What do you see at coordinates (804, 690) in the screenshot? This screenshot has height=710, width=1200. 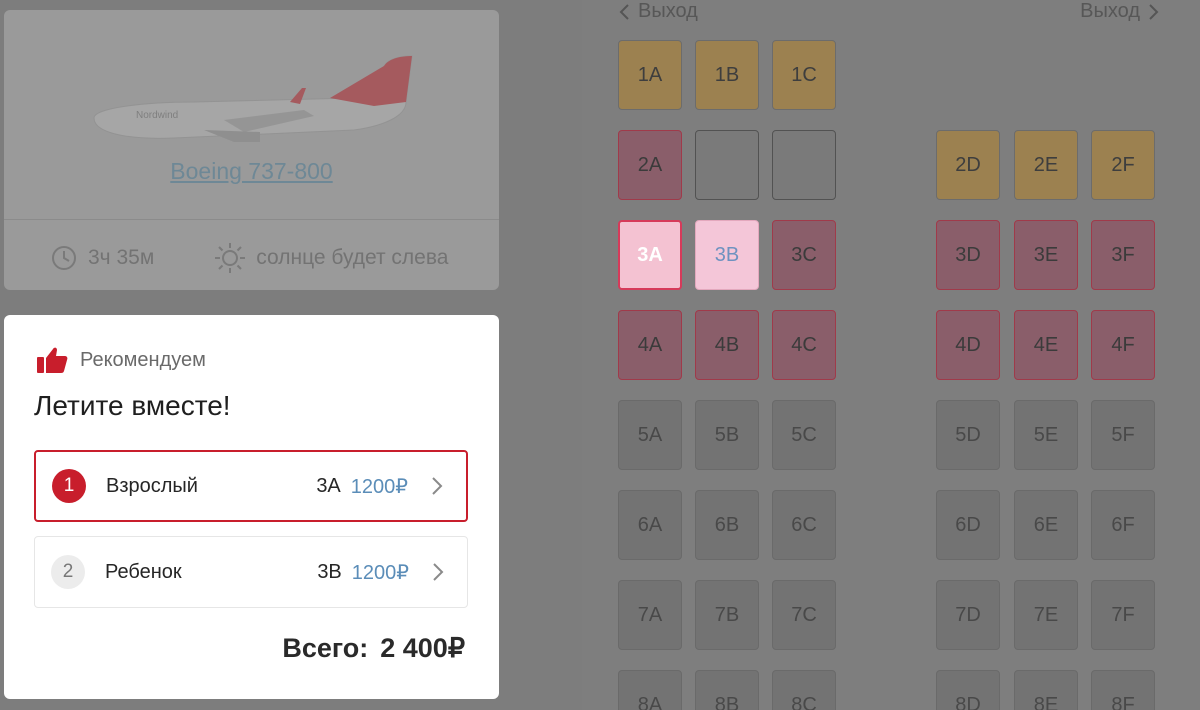 I see `seat-8c: 8C` at bounding box center [804, 690].